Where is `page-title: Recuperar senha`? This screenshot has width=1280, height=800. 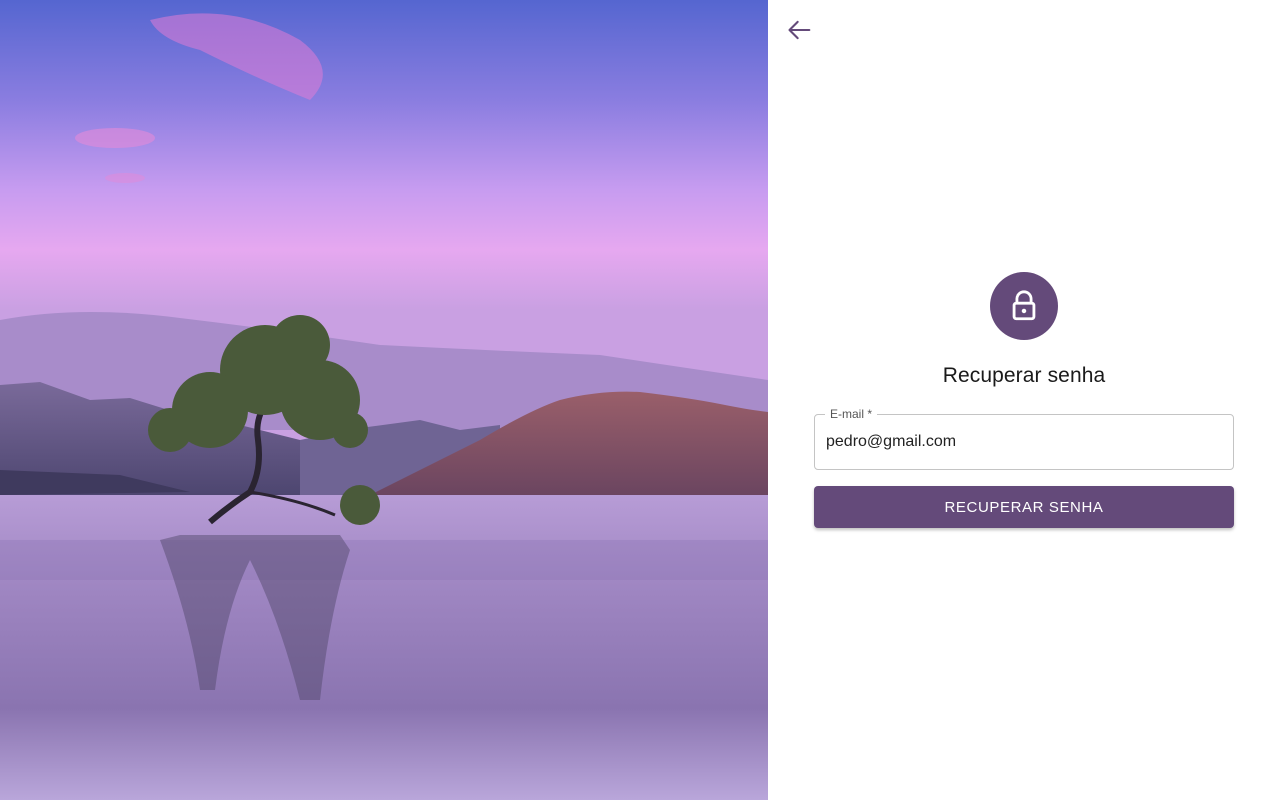 page-title: Recuperar senha is located at coordinates (1024, 375).